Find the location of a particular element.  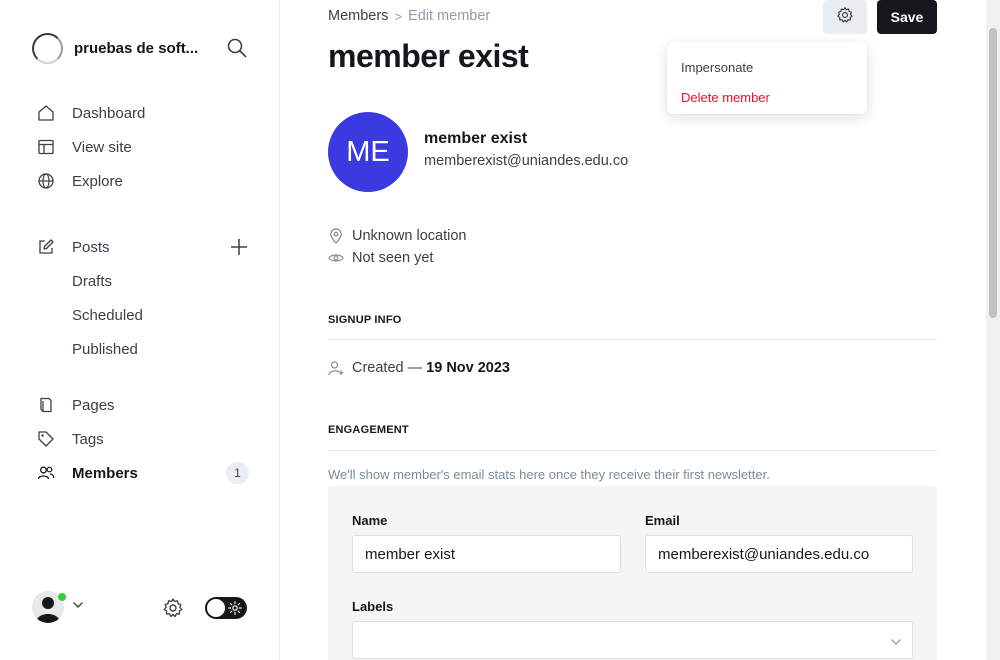

sidebar-item-label: Posts is located at coordinates (91, 247).